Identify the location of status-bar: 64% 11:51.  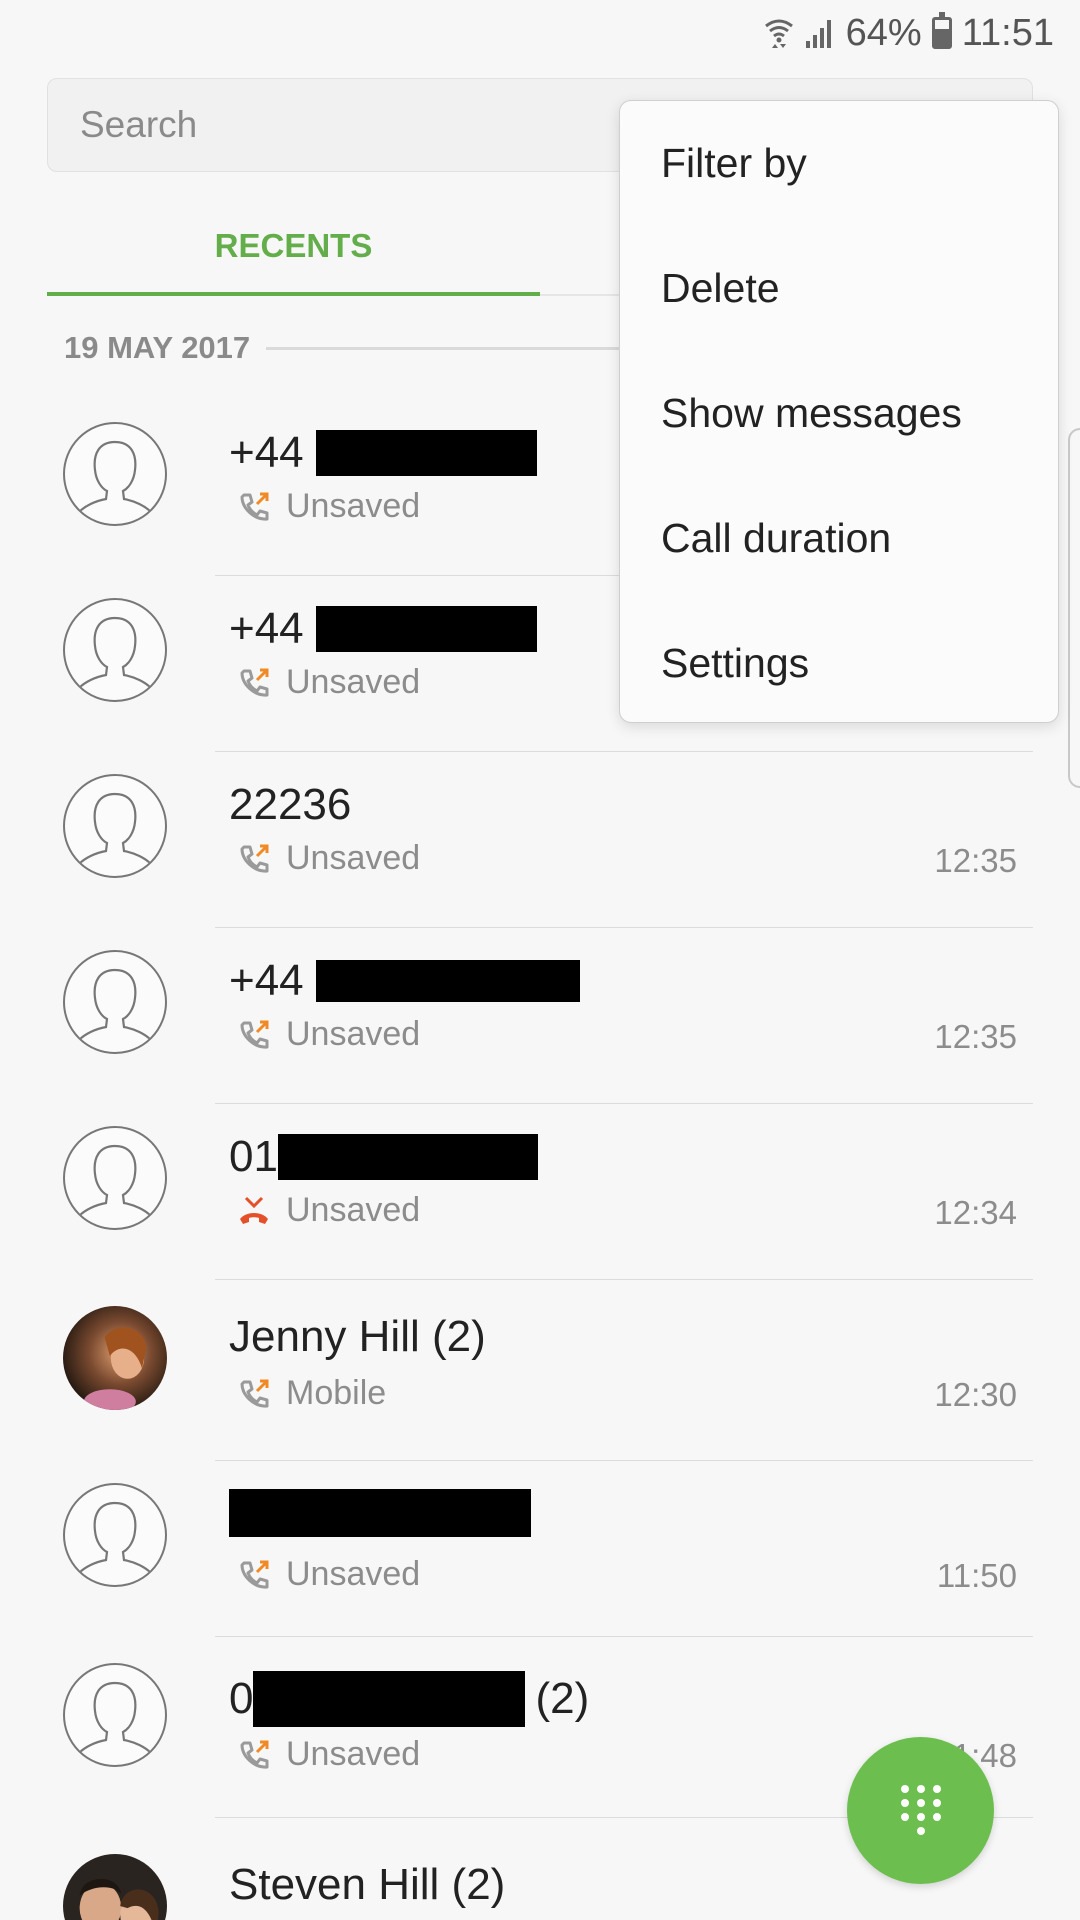
(540, 33).